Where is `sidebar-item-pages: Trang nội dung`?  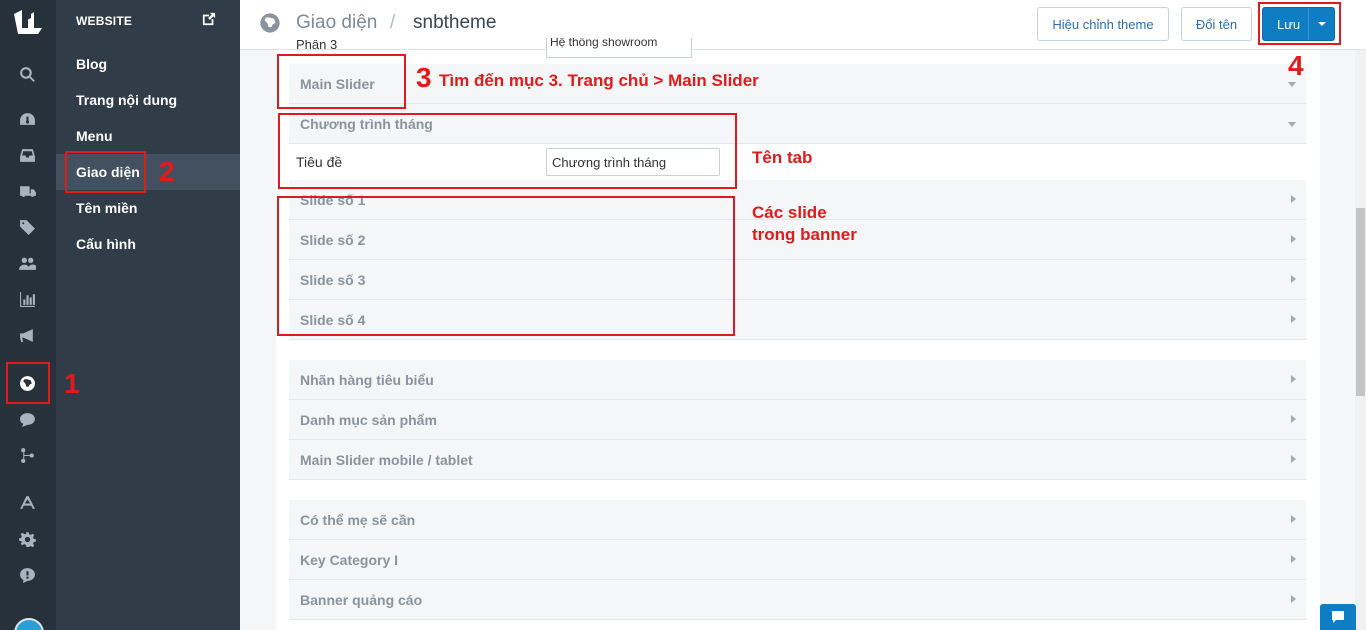 sidebar-item-pages: Trang nội dung is located at coordinates (148, 100).